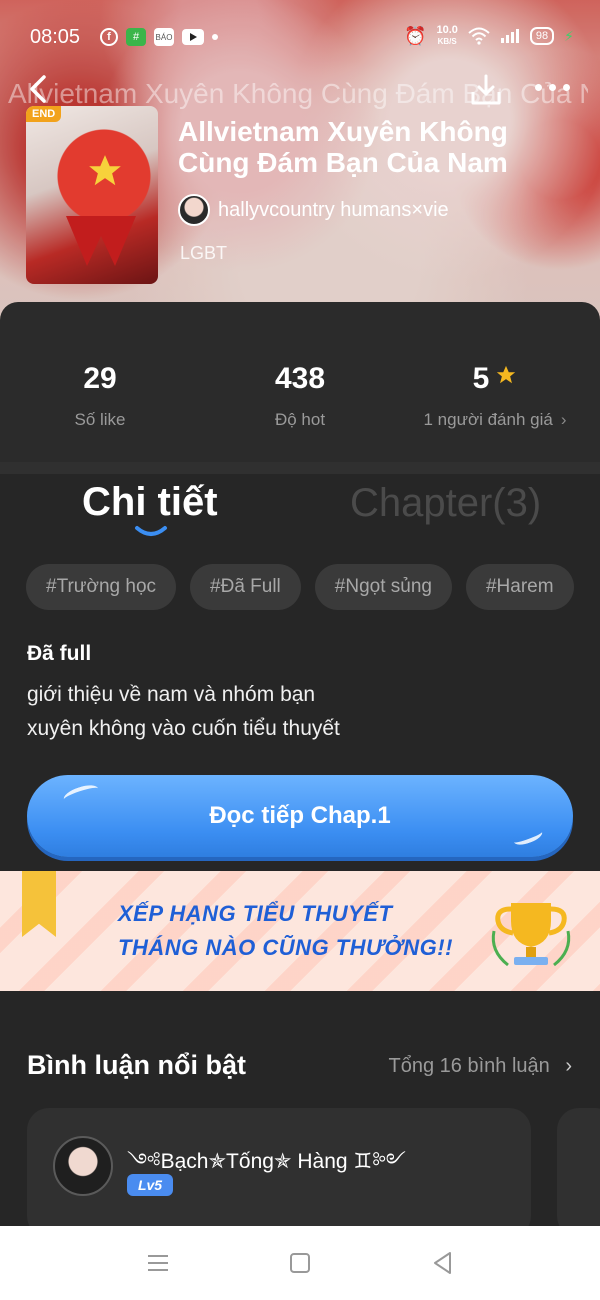 This screenshot has width=600, height=1300. I want to click on status-time: 08:05, so click(55, 37).